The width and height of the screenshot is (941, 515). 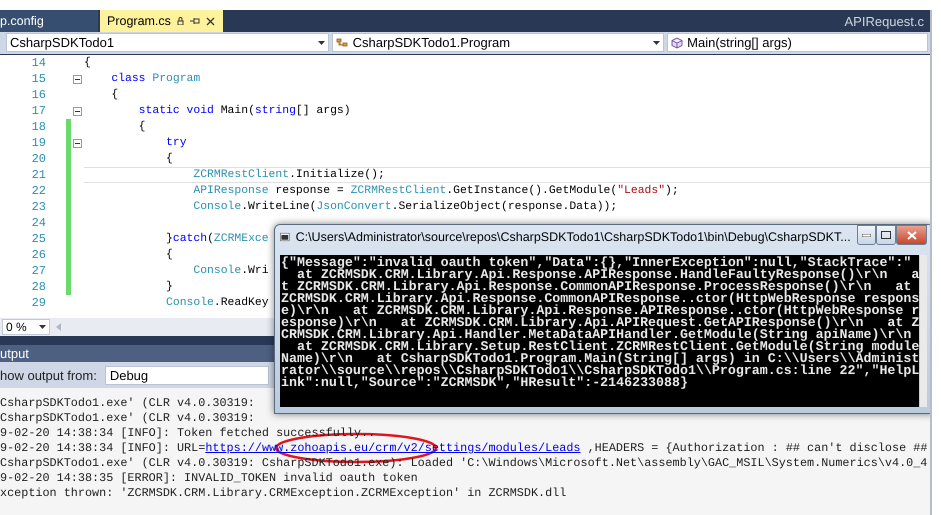 I want to click on line-number: 14, so click(x=38, y=63).